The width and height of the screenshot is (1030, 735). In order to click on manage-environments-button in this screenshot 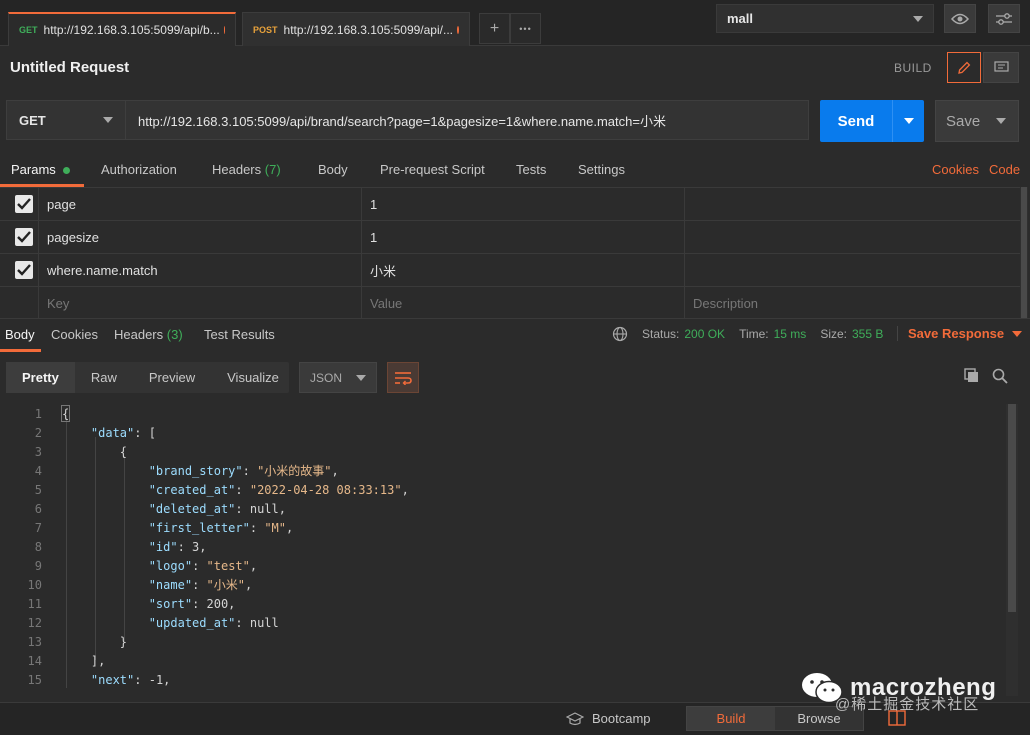, I will do `click(1004, 18)`.